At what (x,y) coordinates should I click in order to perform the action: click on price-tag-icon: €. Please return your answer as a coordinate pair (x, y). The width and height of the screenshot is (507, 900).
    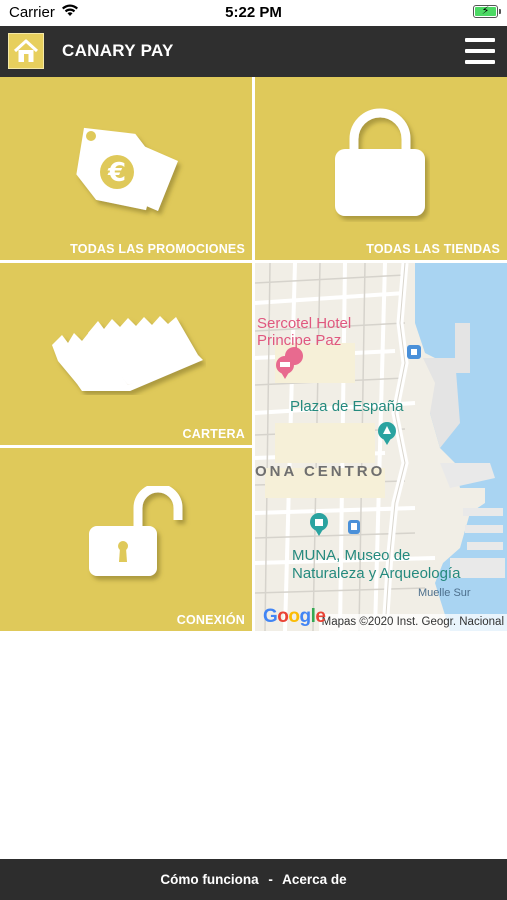
    Looking at the image, I should click on (127, 169).